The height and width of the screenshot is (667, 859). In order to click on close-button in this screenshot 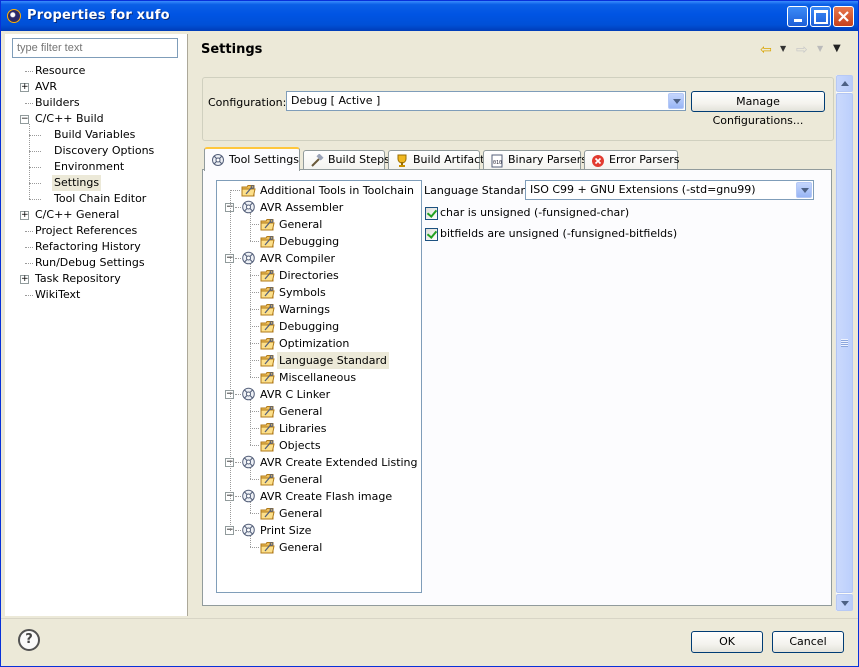, I will do `click(843, 16)`.